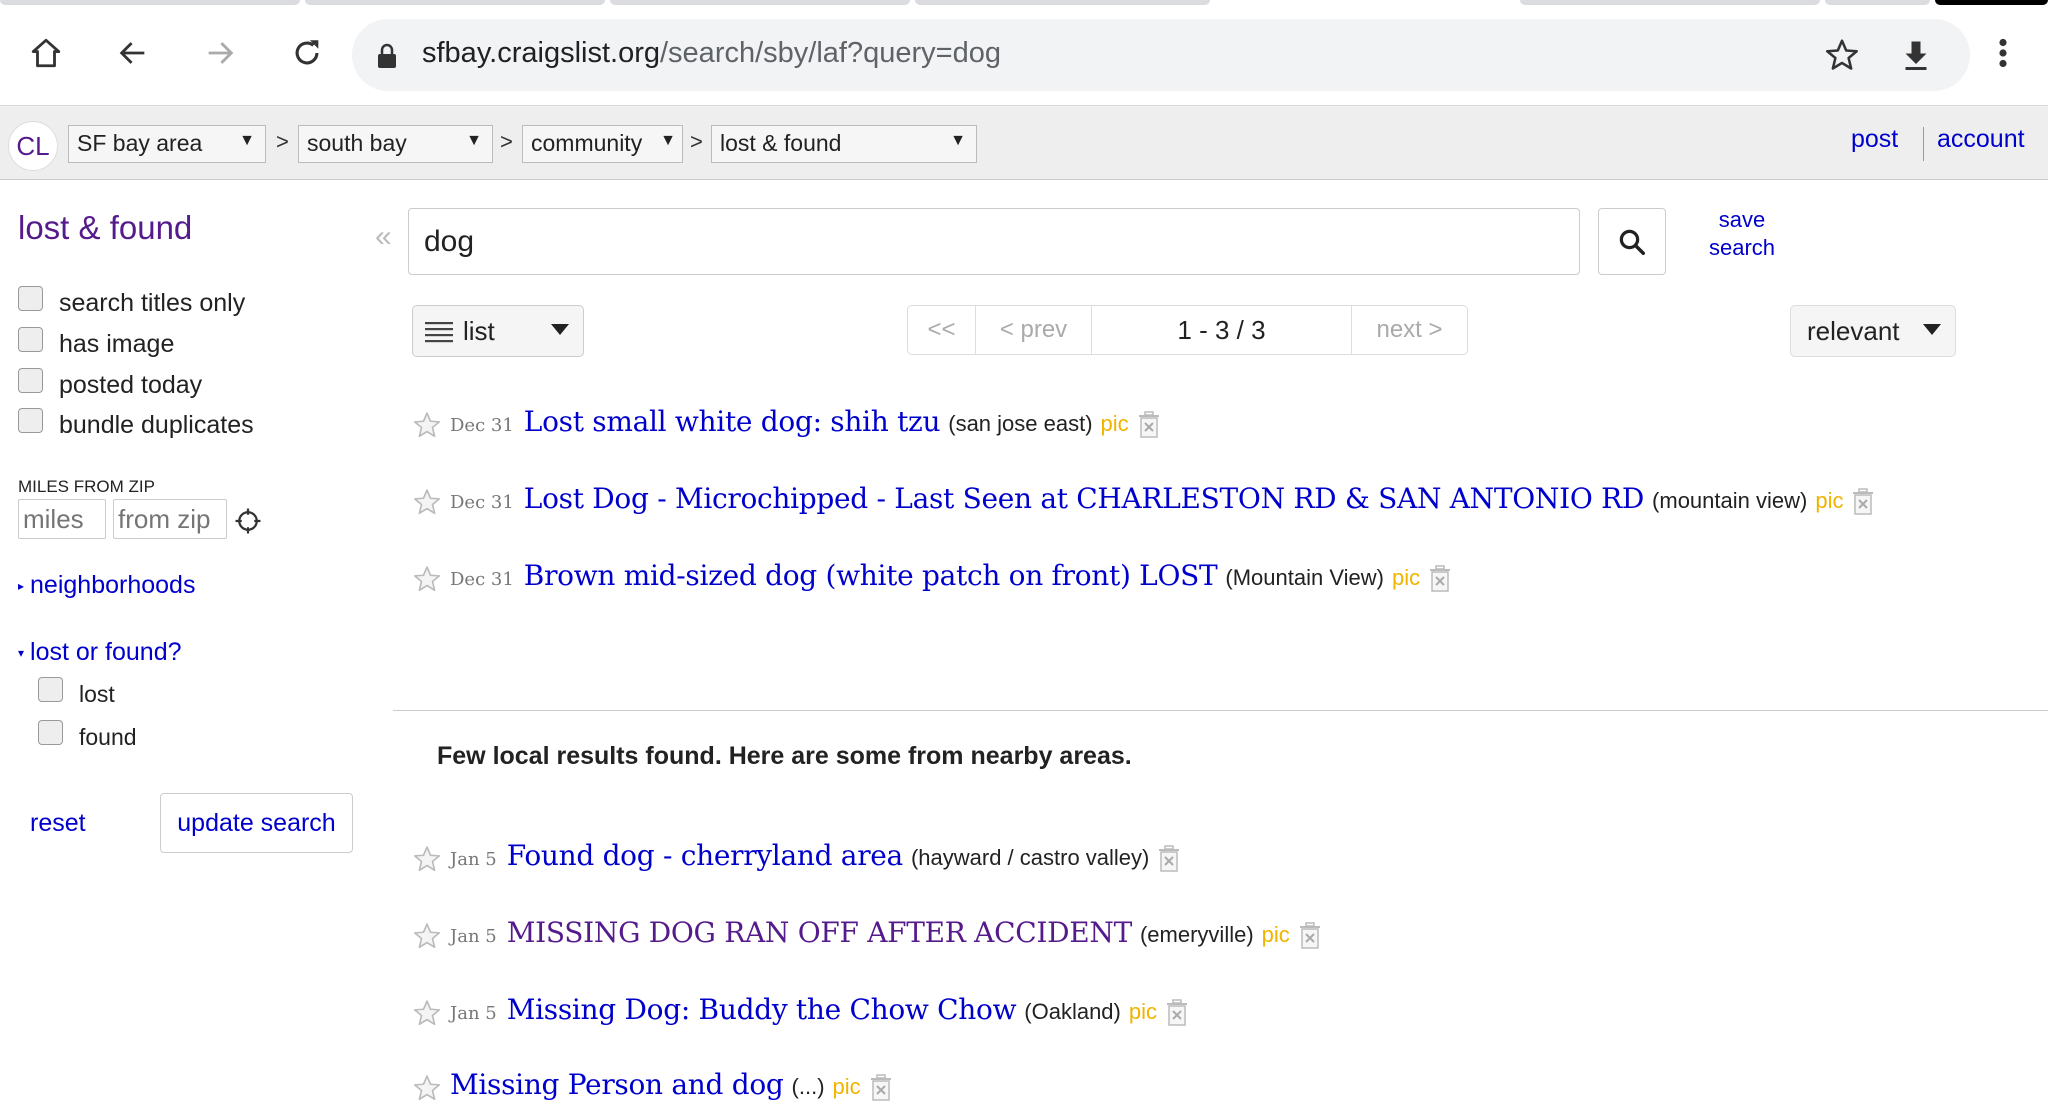 The width and height of the screenshot is (2048, 1108). What do you see at coordinates (62, 519) in the screenshot?
I see `miles-input` at bounding box center [62, 519].